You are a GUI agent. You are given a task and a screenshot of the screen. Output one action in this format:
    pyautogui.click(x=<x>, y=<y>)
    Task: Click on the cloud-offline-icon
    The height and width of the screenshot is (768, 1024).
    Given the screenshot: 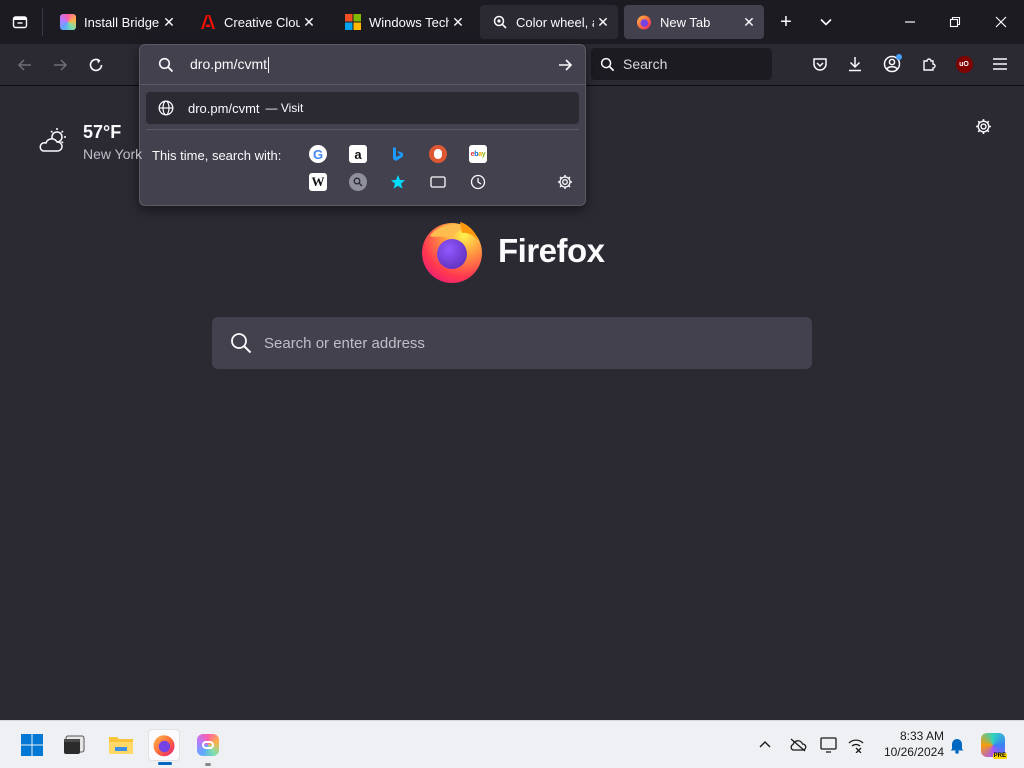 What is the action you would take?
    pyautogui.click(x=798, y=745)
    